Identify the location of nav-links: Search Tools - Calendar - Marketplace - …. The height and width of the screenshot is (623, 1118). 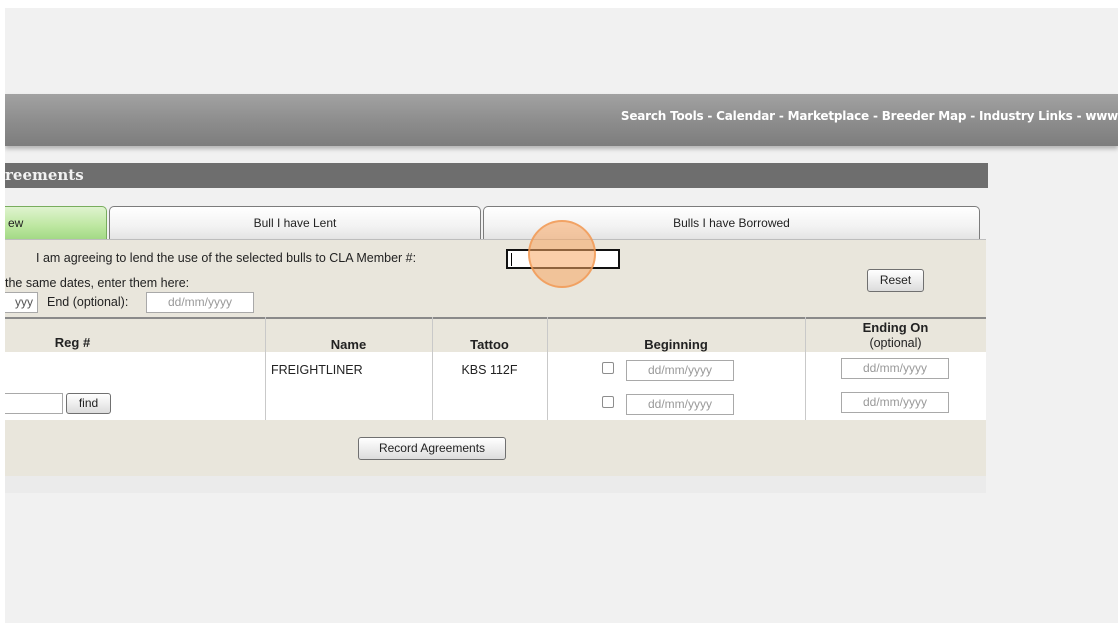
(869, 116).